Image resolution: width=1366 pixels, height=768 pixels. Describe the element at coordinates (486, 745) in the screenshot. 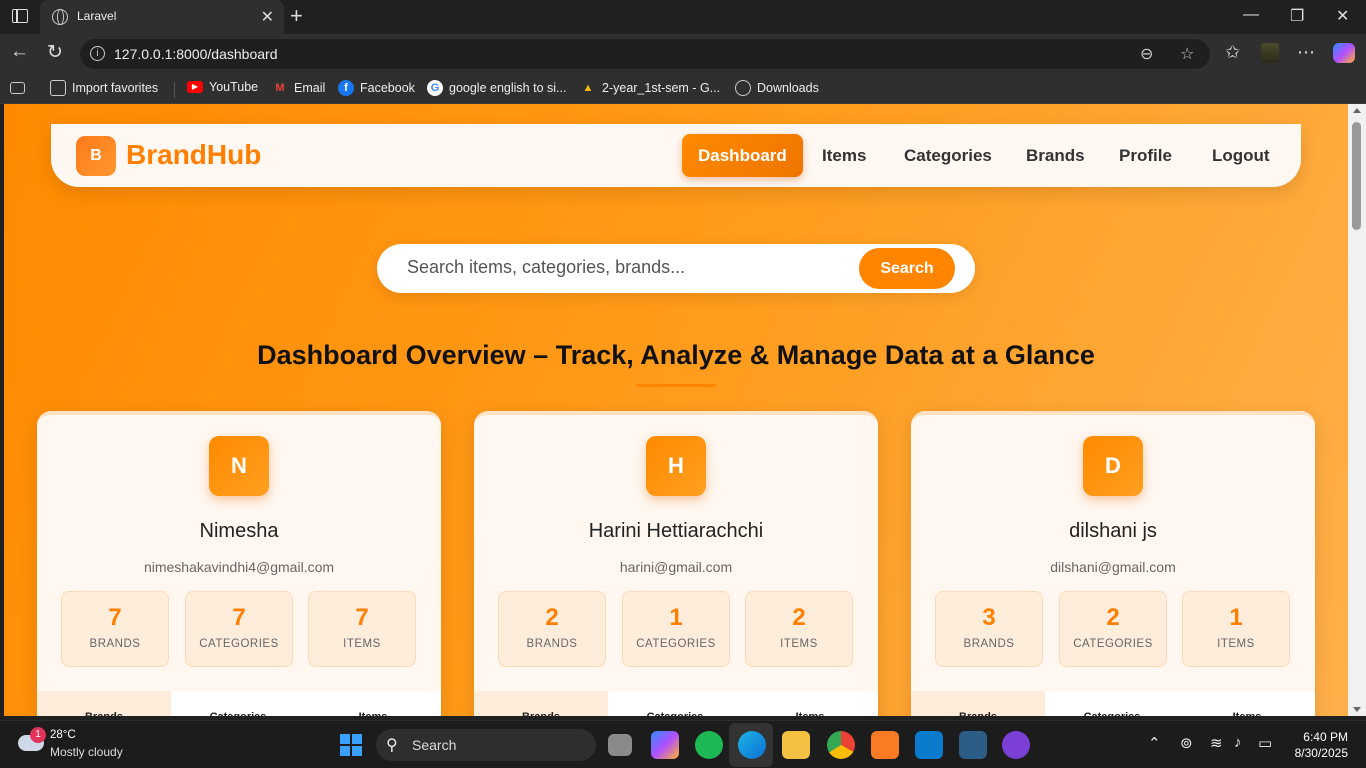

I see `taskbar-search: ⚲ Search` at that location.